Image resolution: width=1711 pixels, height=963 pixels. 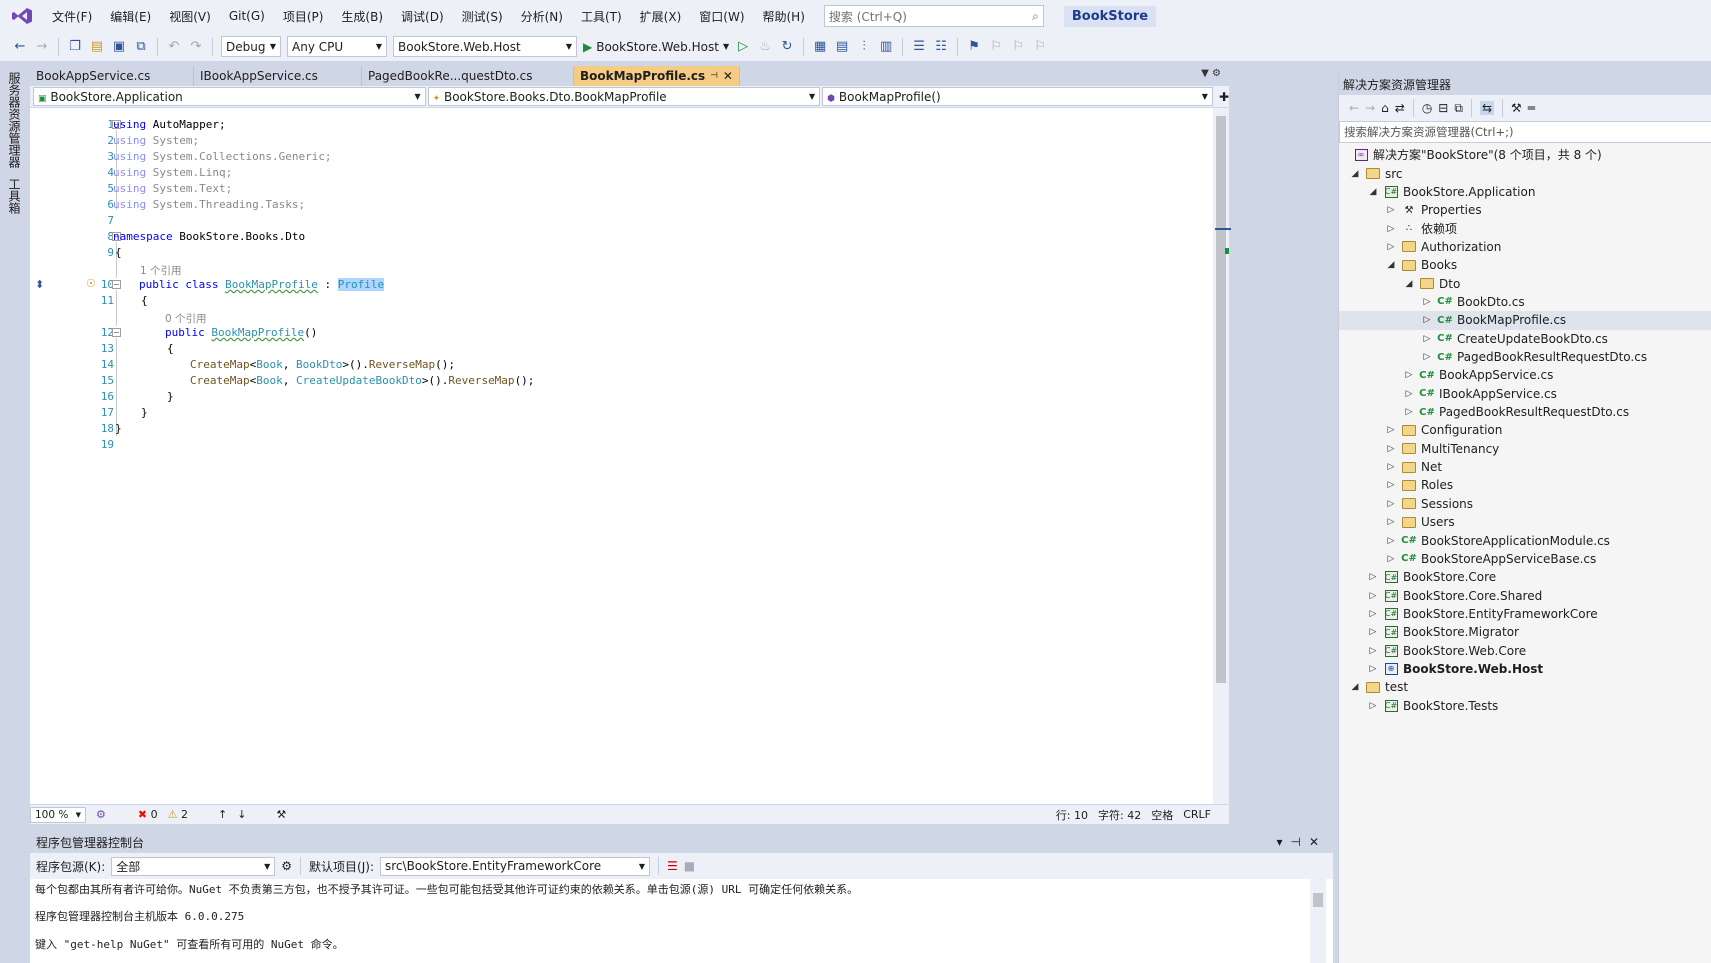 I want to click on collapse-ctor-toggle: −, so click(x=116, y=332).